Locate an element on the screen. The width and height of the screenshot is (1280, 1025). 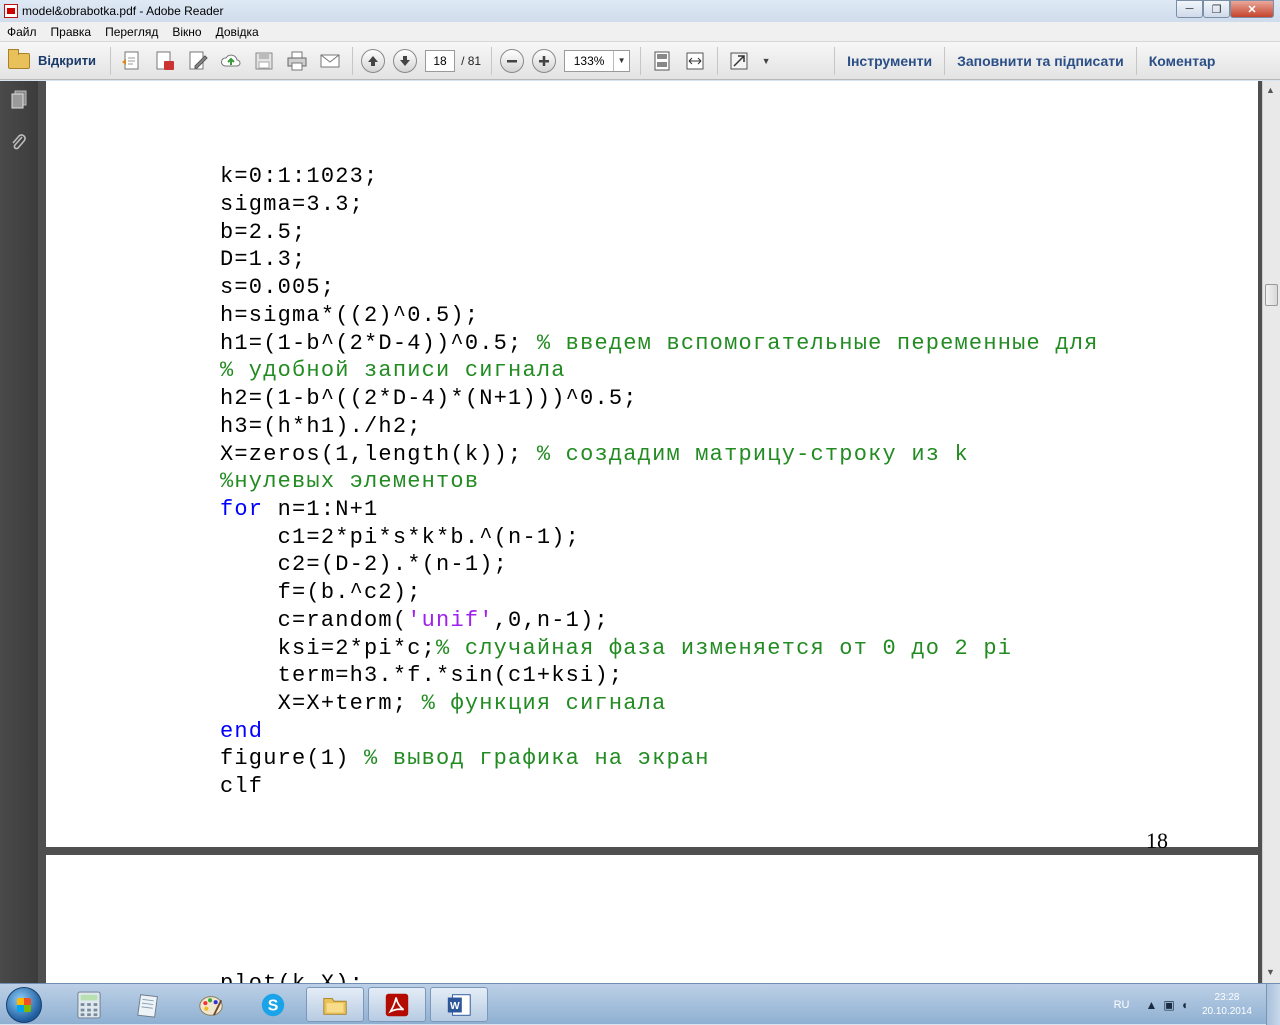
calculator-taskbar-button is located at coordinates (89, 1004).